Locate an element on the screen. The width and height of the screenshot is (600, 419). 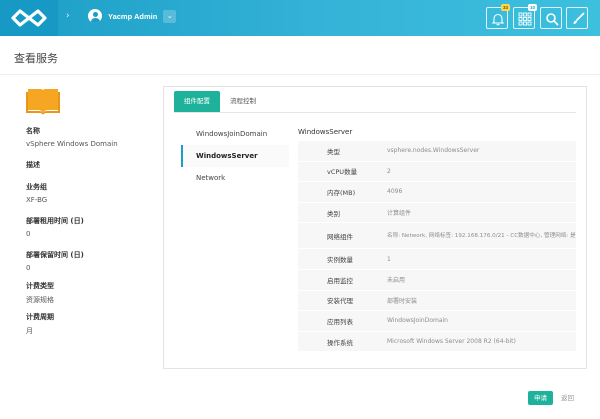
detail-row: 应用列表 WindowsJoinDomain is located at coordinates (437, 321).